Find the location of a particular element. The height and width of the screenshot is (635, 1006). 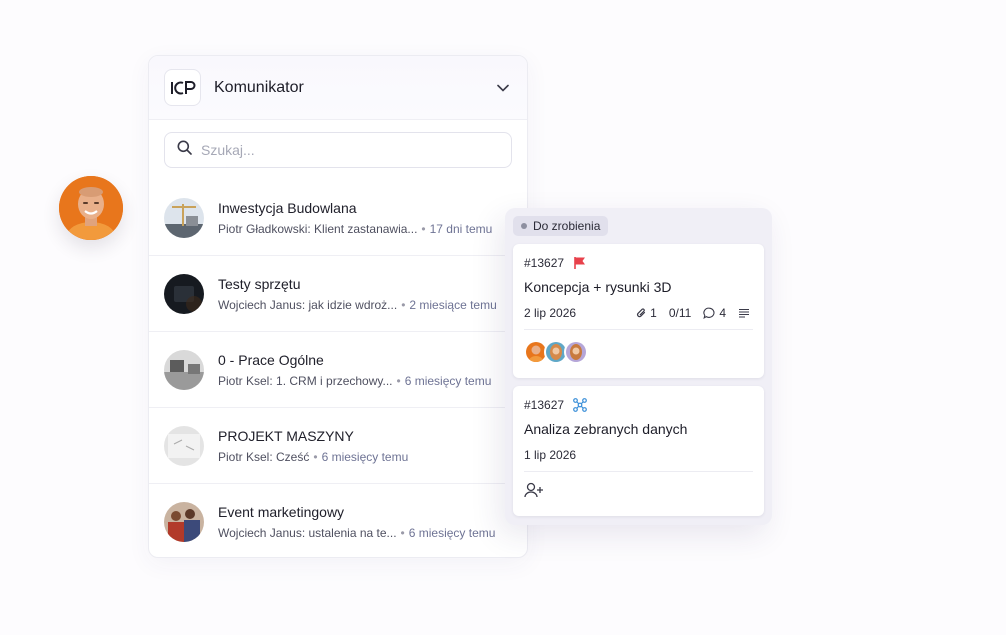

search-input is located at coordinates (341, 150).